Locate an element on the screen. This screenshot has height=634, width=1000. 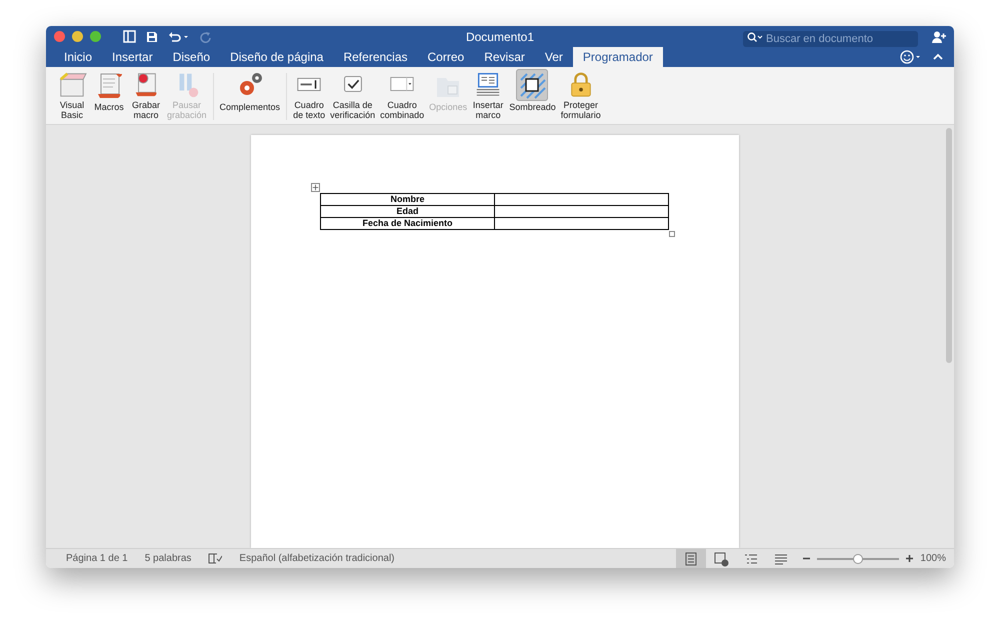
add-person-icon is located at coordinates (939, 36).